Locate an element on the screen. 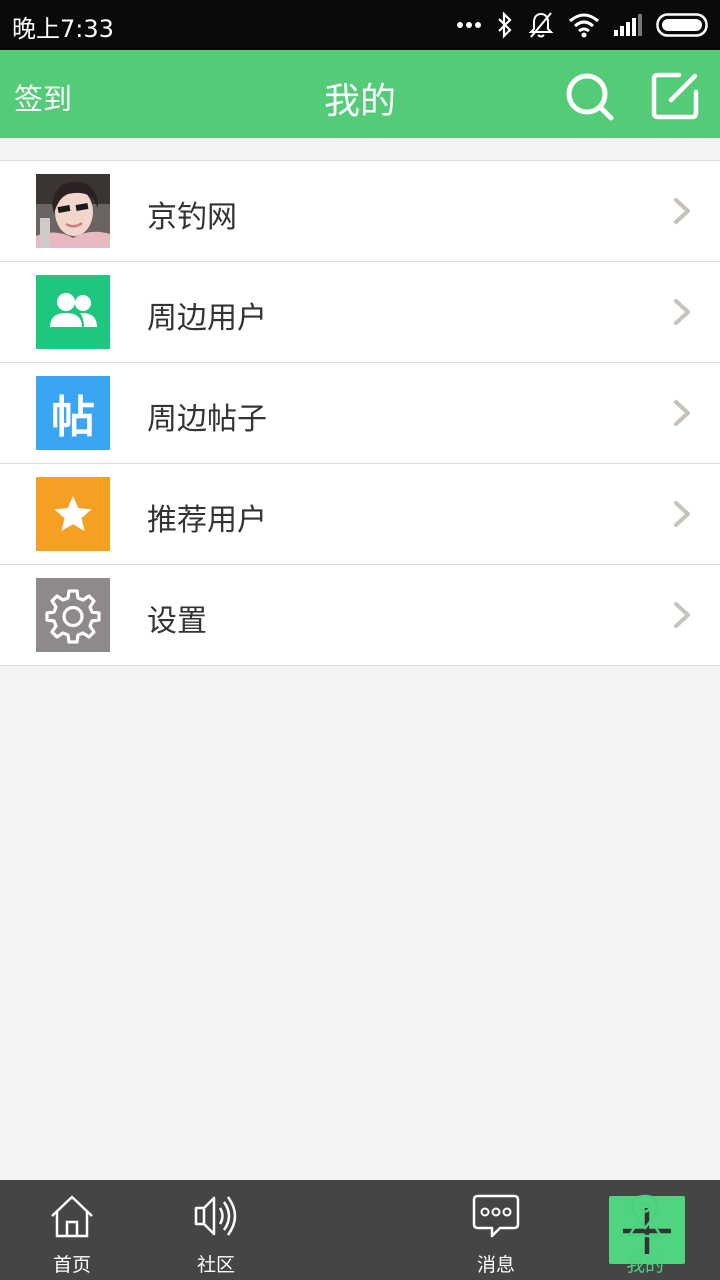 The image size is (720, 1280). status-icons is located at coordinates (582, 25).